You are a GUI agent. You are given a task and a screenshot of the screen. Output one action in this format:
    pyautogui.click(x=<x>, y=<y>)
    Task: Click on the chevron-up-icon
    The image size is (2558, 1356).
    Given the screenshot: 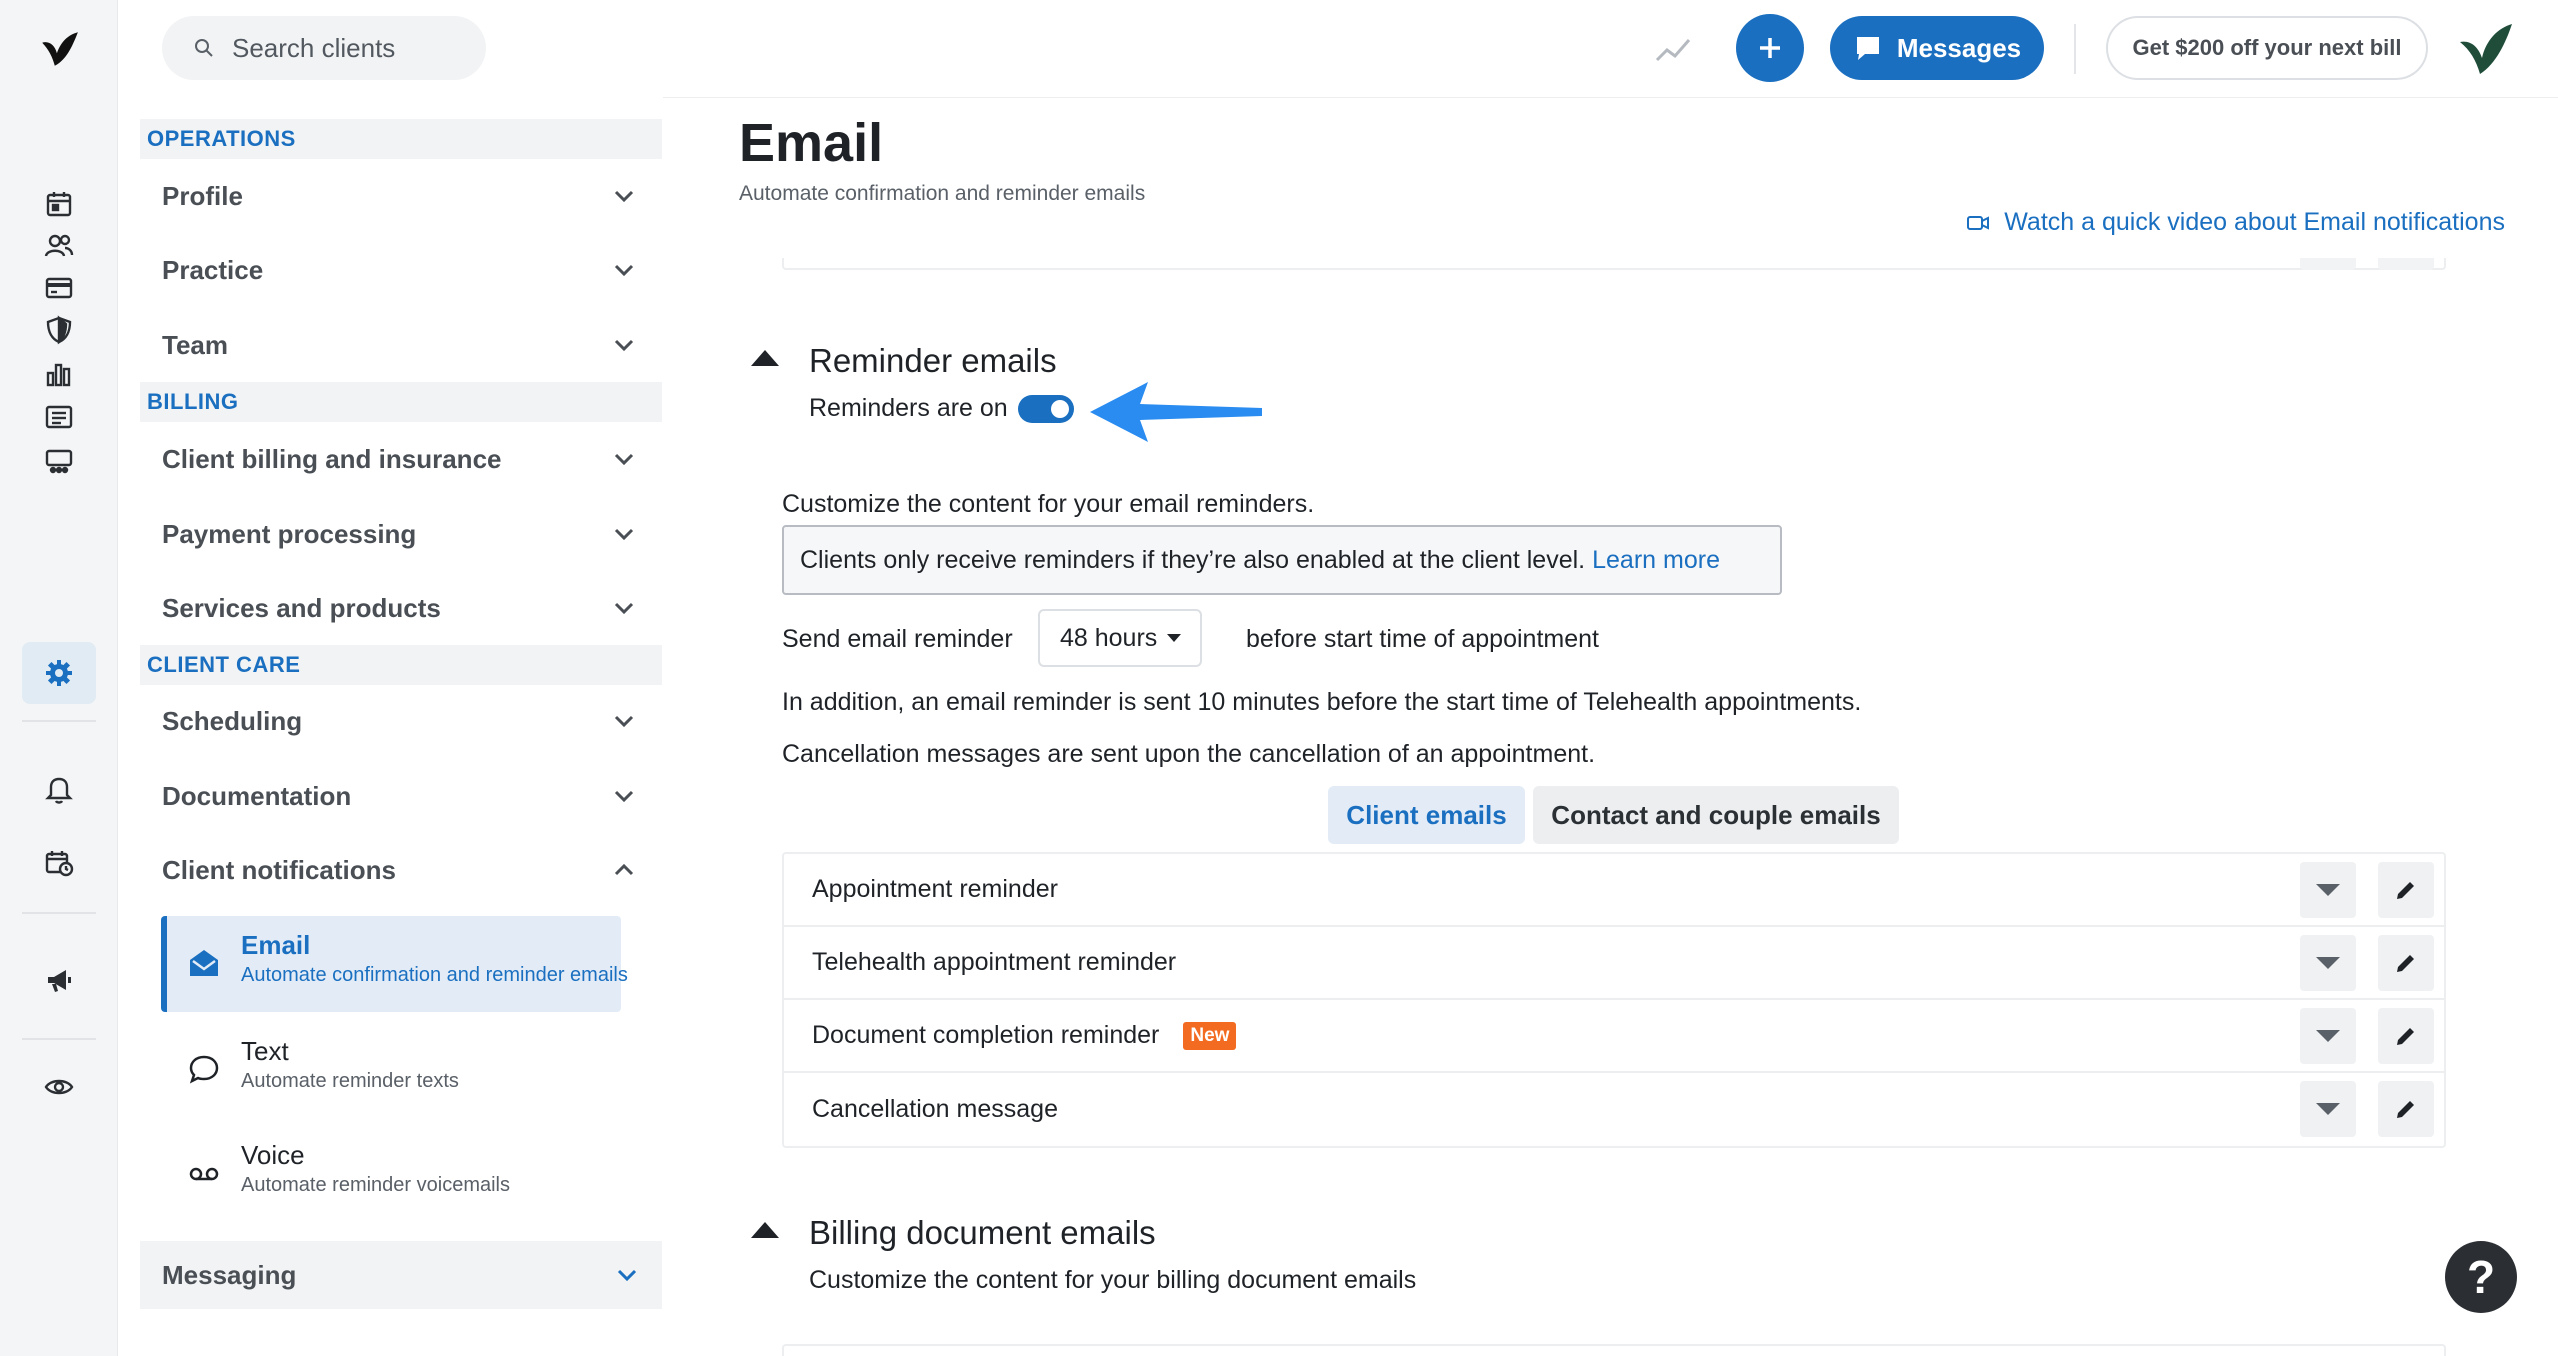 What is the action you would take?
    pyautogui.click(x=624, y=869)
    